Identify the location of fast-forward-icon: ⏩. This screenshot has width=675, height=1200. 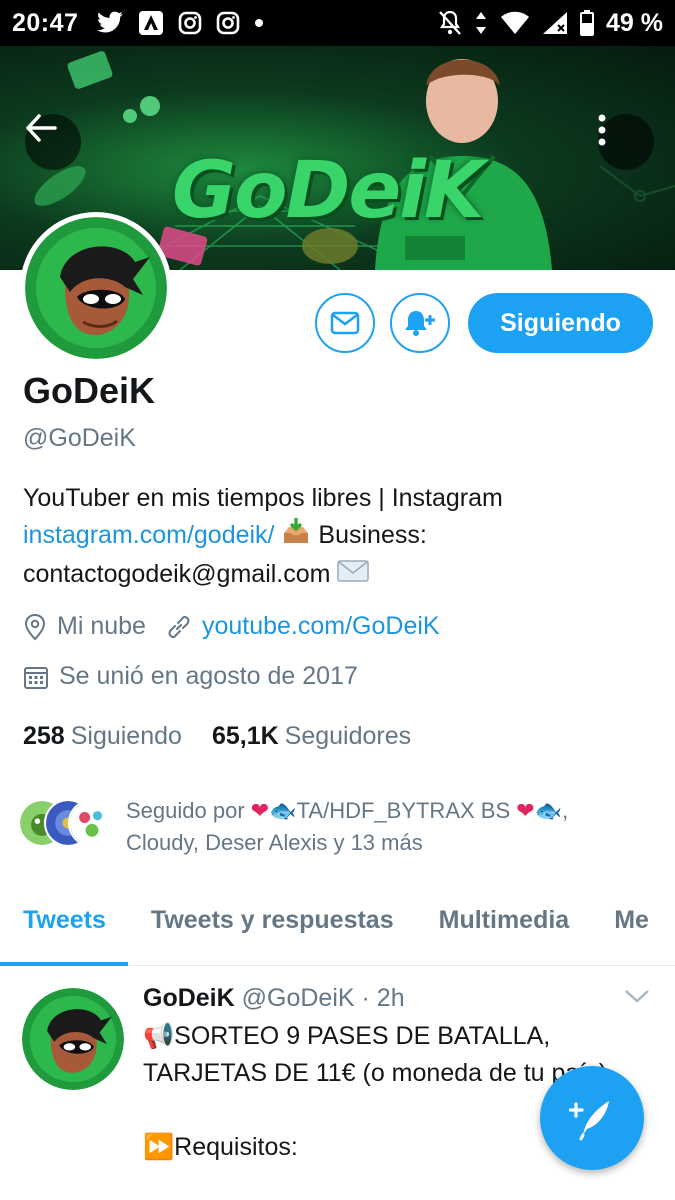
(159, 1147).